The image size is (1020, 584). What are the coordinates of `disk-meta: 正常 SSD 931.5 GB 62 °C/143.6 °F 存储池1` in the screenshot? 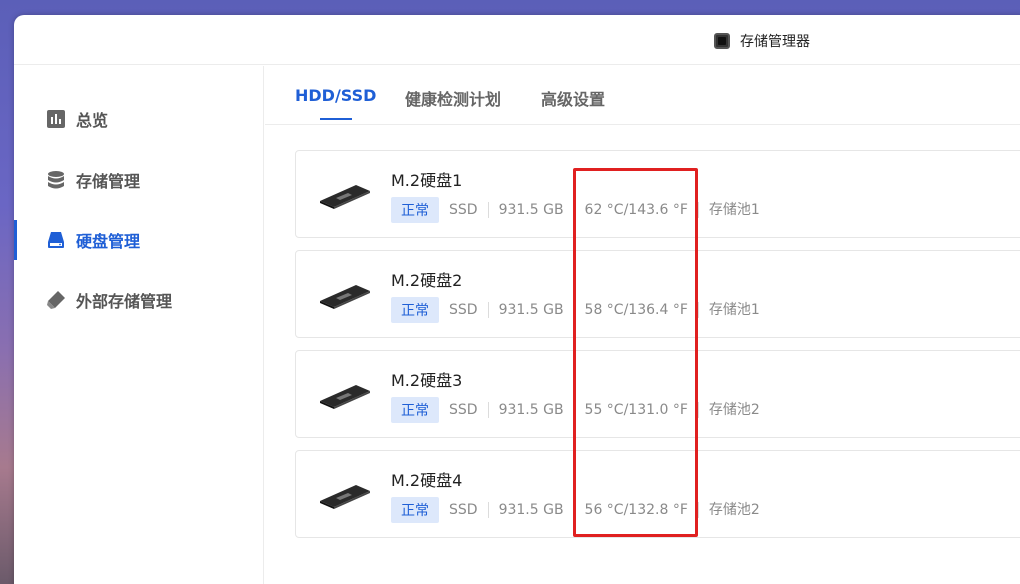 It's located at (580, 210).